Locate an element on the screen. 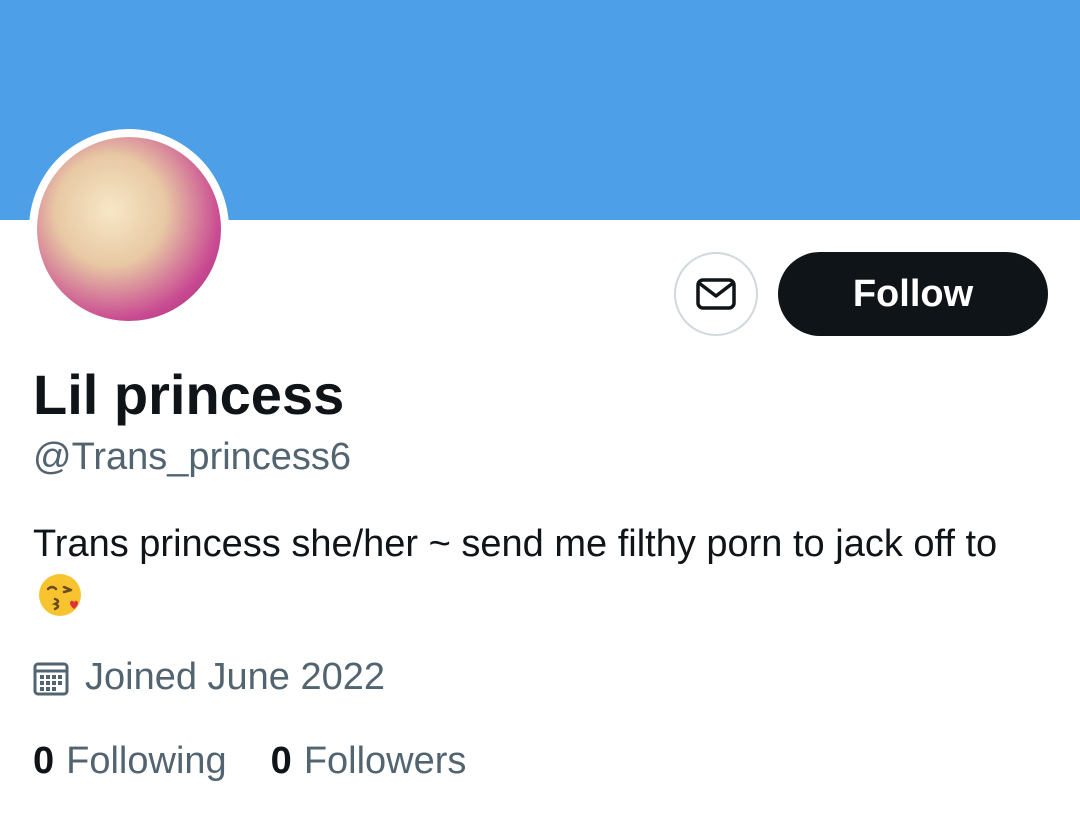 The height and width of the screenshot is (823, 1080). follow-stats: 0 Following 0 Followers is located at coordinates (271, 761).